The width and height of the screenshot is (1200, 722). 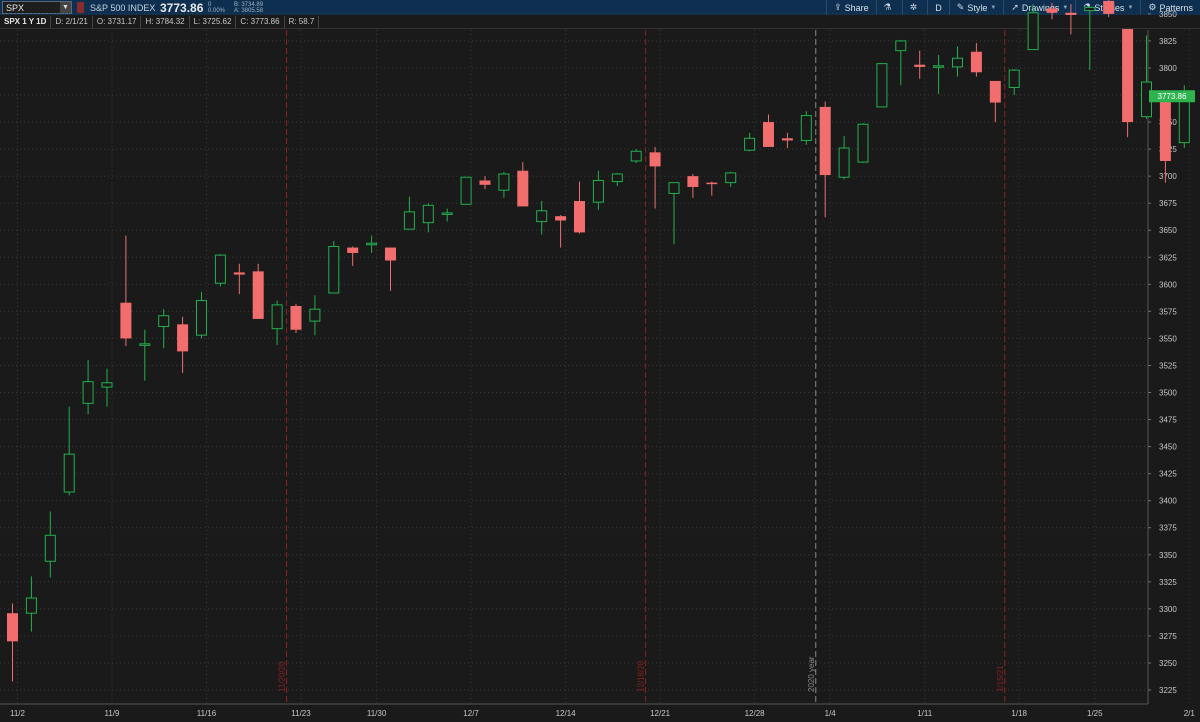 What do you see at coordinates (925, 713) in the screenshot?
I see `x-tick-label: 1/11` at bounding box center [925, 713].